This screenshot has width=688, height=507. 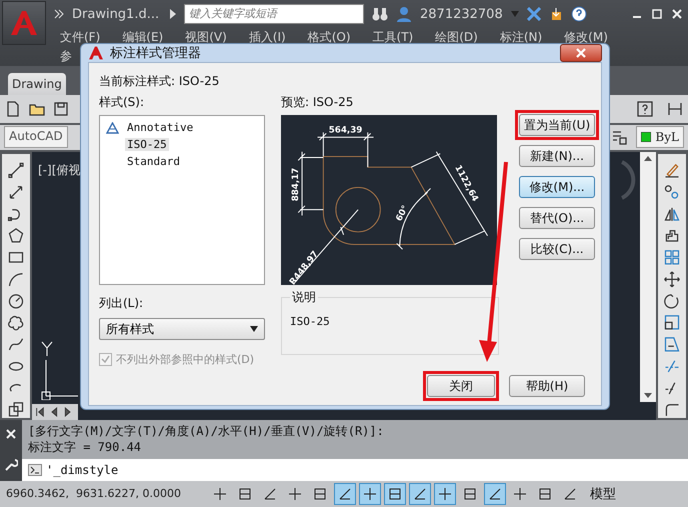 I want to click on circle-icon, so click(x=16, y=301).